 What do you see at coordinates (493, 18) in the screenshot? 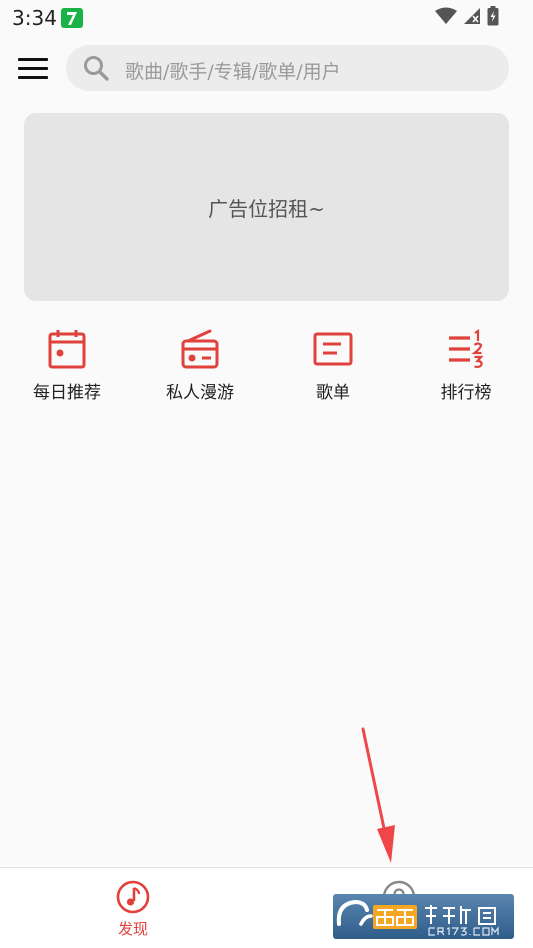
I see `battery-charging-icon` at bounding box center [493, 18].